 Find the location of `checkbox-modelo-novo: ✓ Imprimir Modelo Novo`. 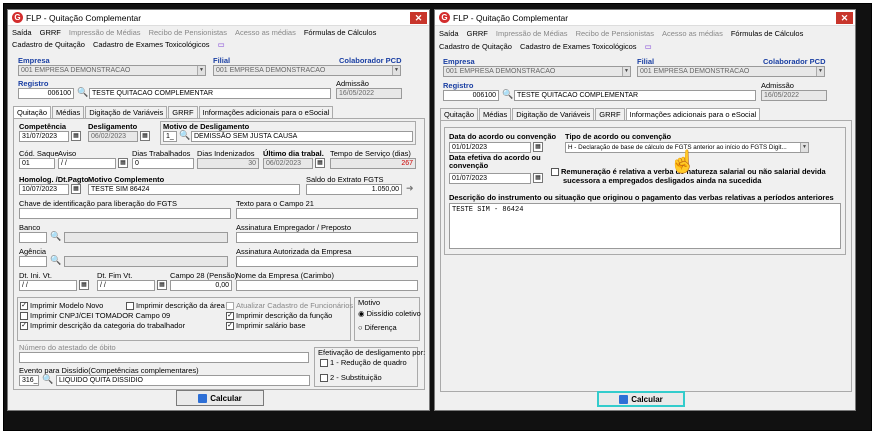

checkbox-modelo-novo: ✓ Imprimir Modelo Novo is located at coordinates (61, 306).